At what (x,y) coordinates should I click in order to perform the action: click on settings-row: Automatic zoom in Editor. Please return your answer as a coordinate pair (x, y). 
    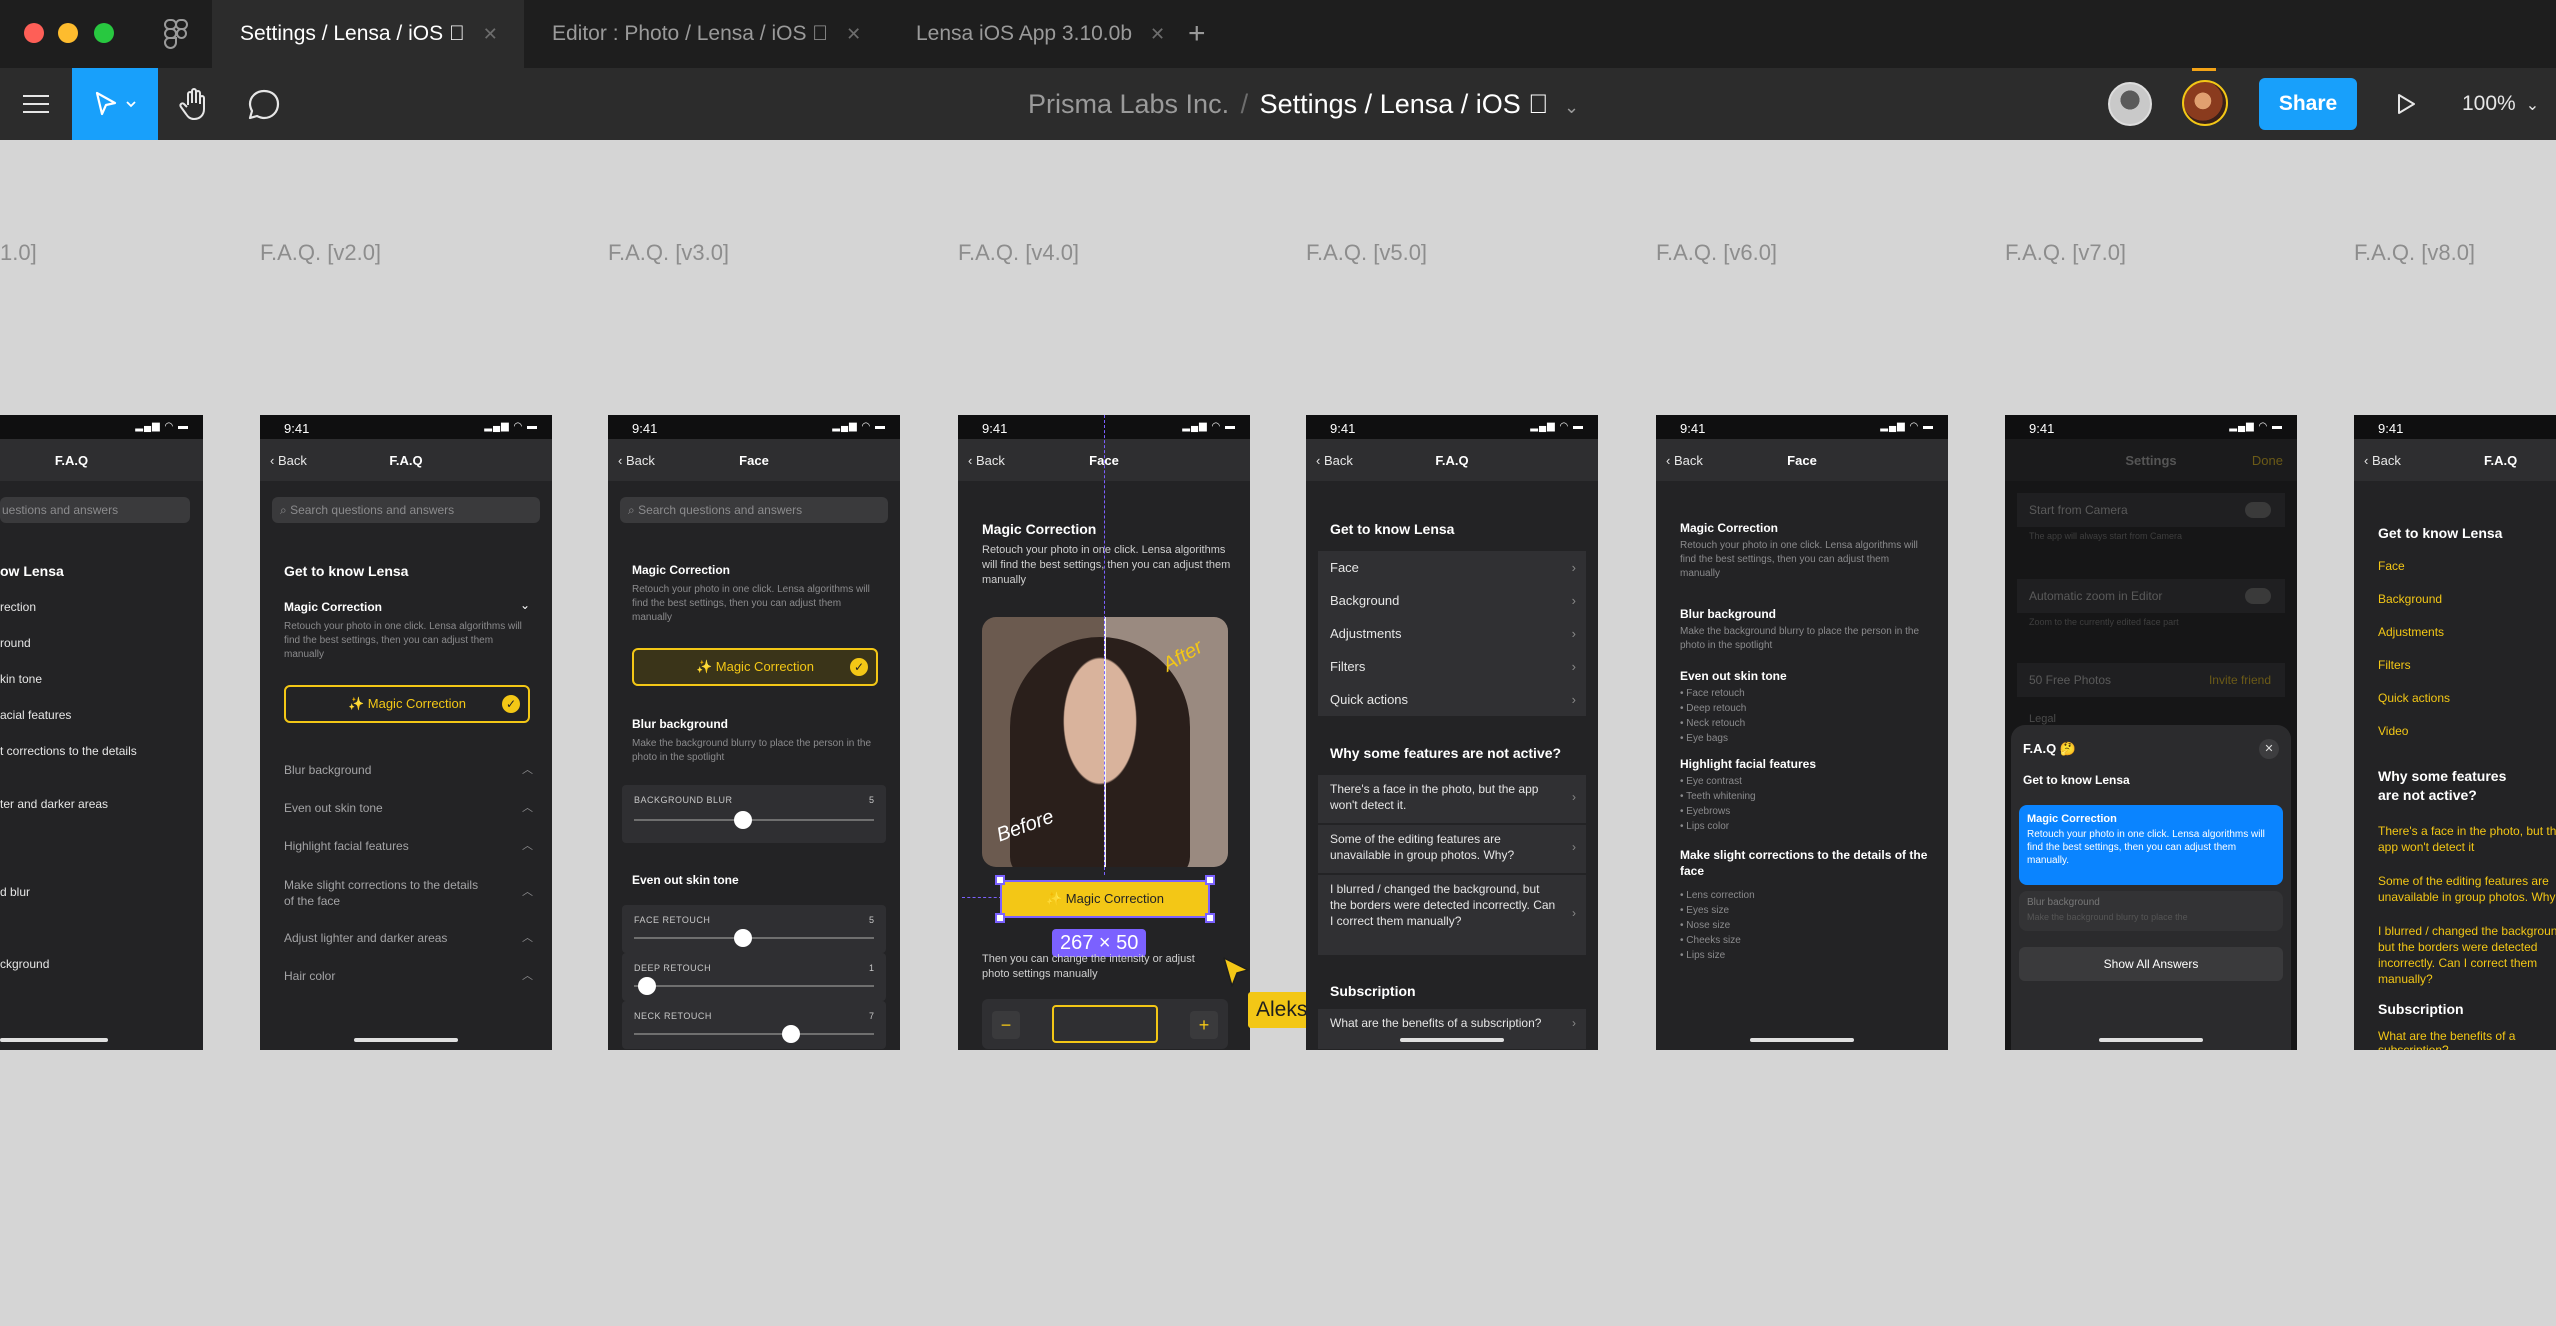
    Looking at the image, I should click on (2151, 596).